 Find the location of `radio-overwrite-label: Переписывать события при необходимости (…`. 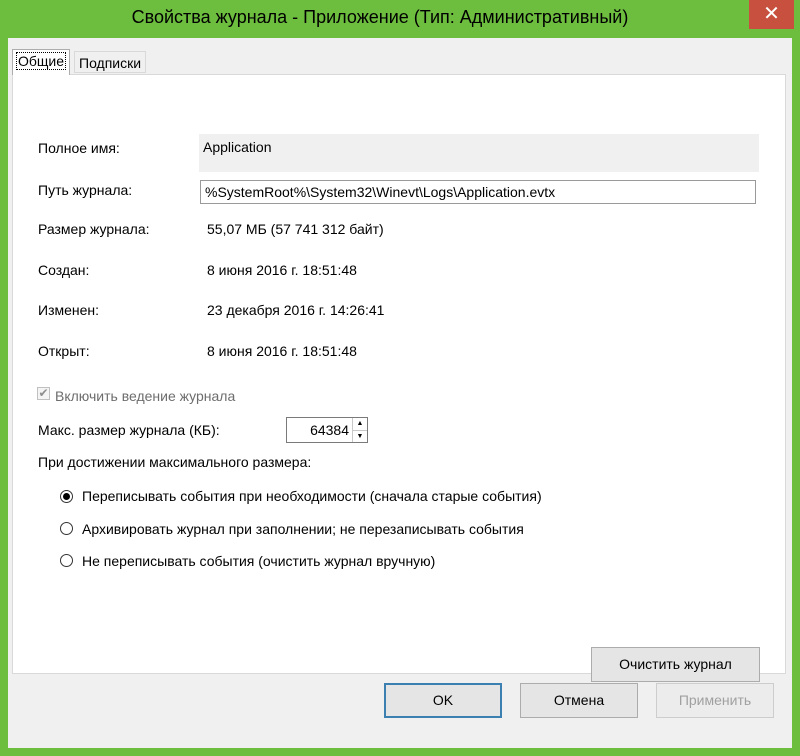

radio-overwrite-label: Переписывать события при необходимости (… is located at coordinates (312, 496).